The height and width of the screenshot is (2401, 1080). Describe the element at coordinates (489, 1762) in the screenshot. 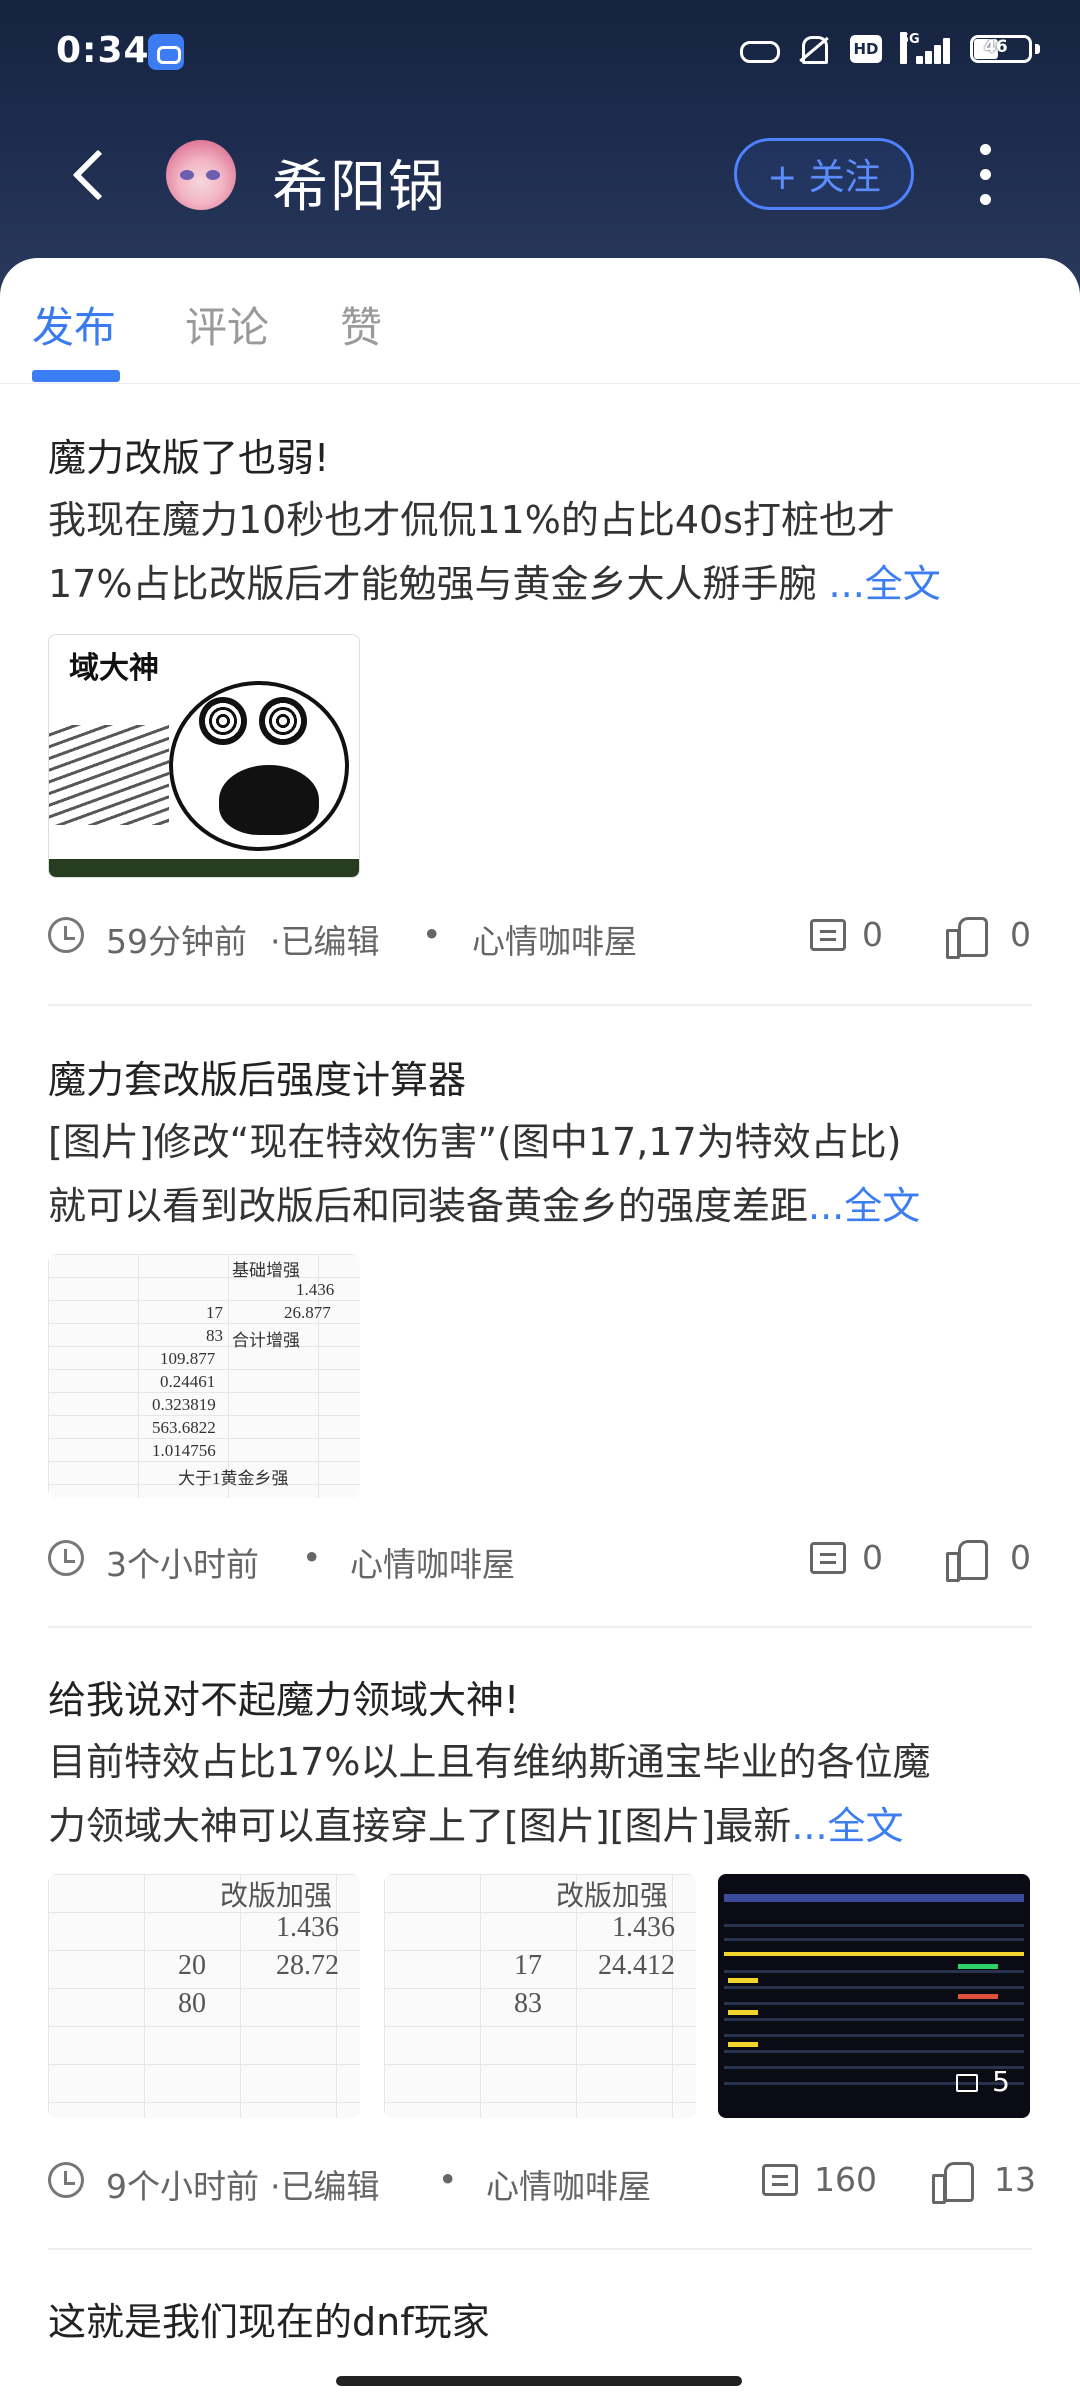

I see `post-body-line: 目前特效占比17%以上且有维纳斯通宝毕业的各位魔` at that location.